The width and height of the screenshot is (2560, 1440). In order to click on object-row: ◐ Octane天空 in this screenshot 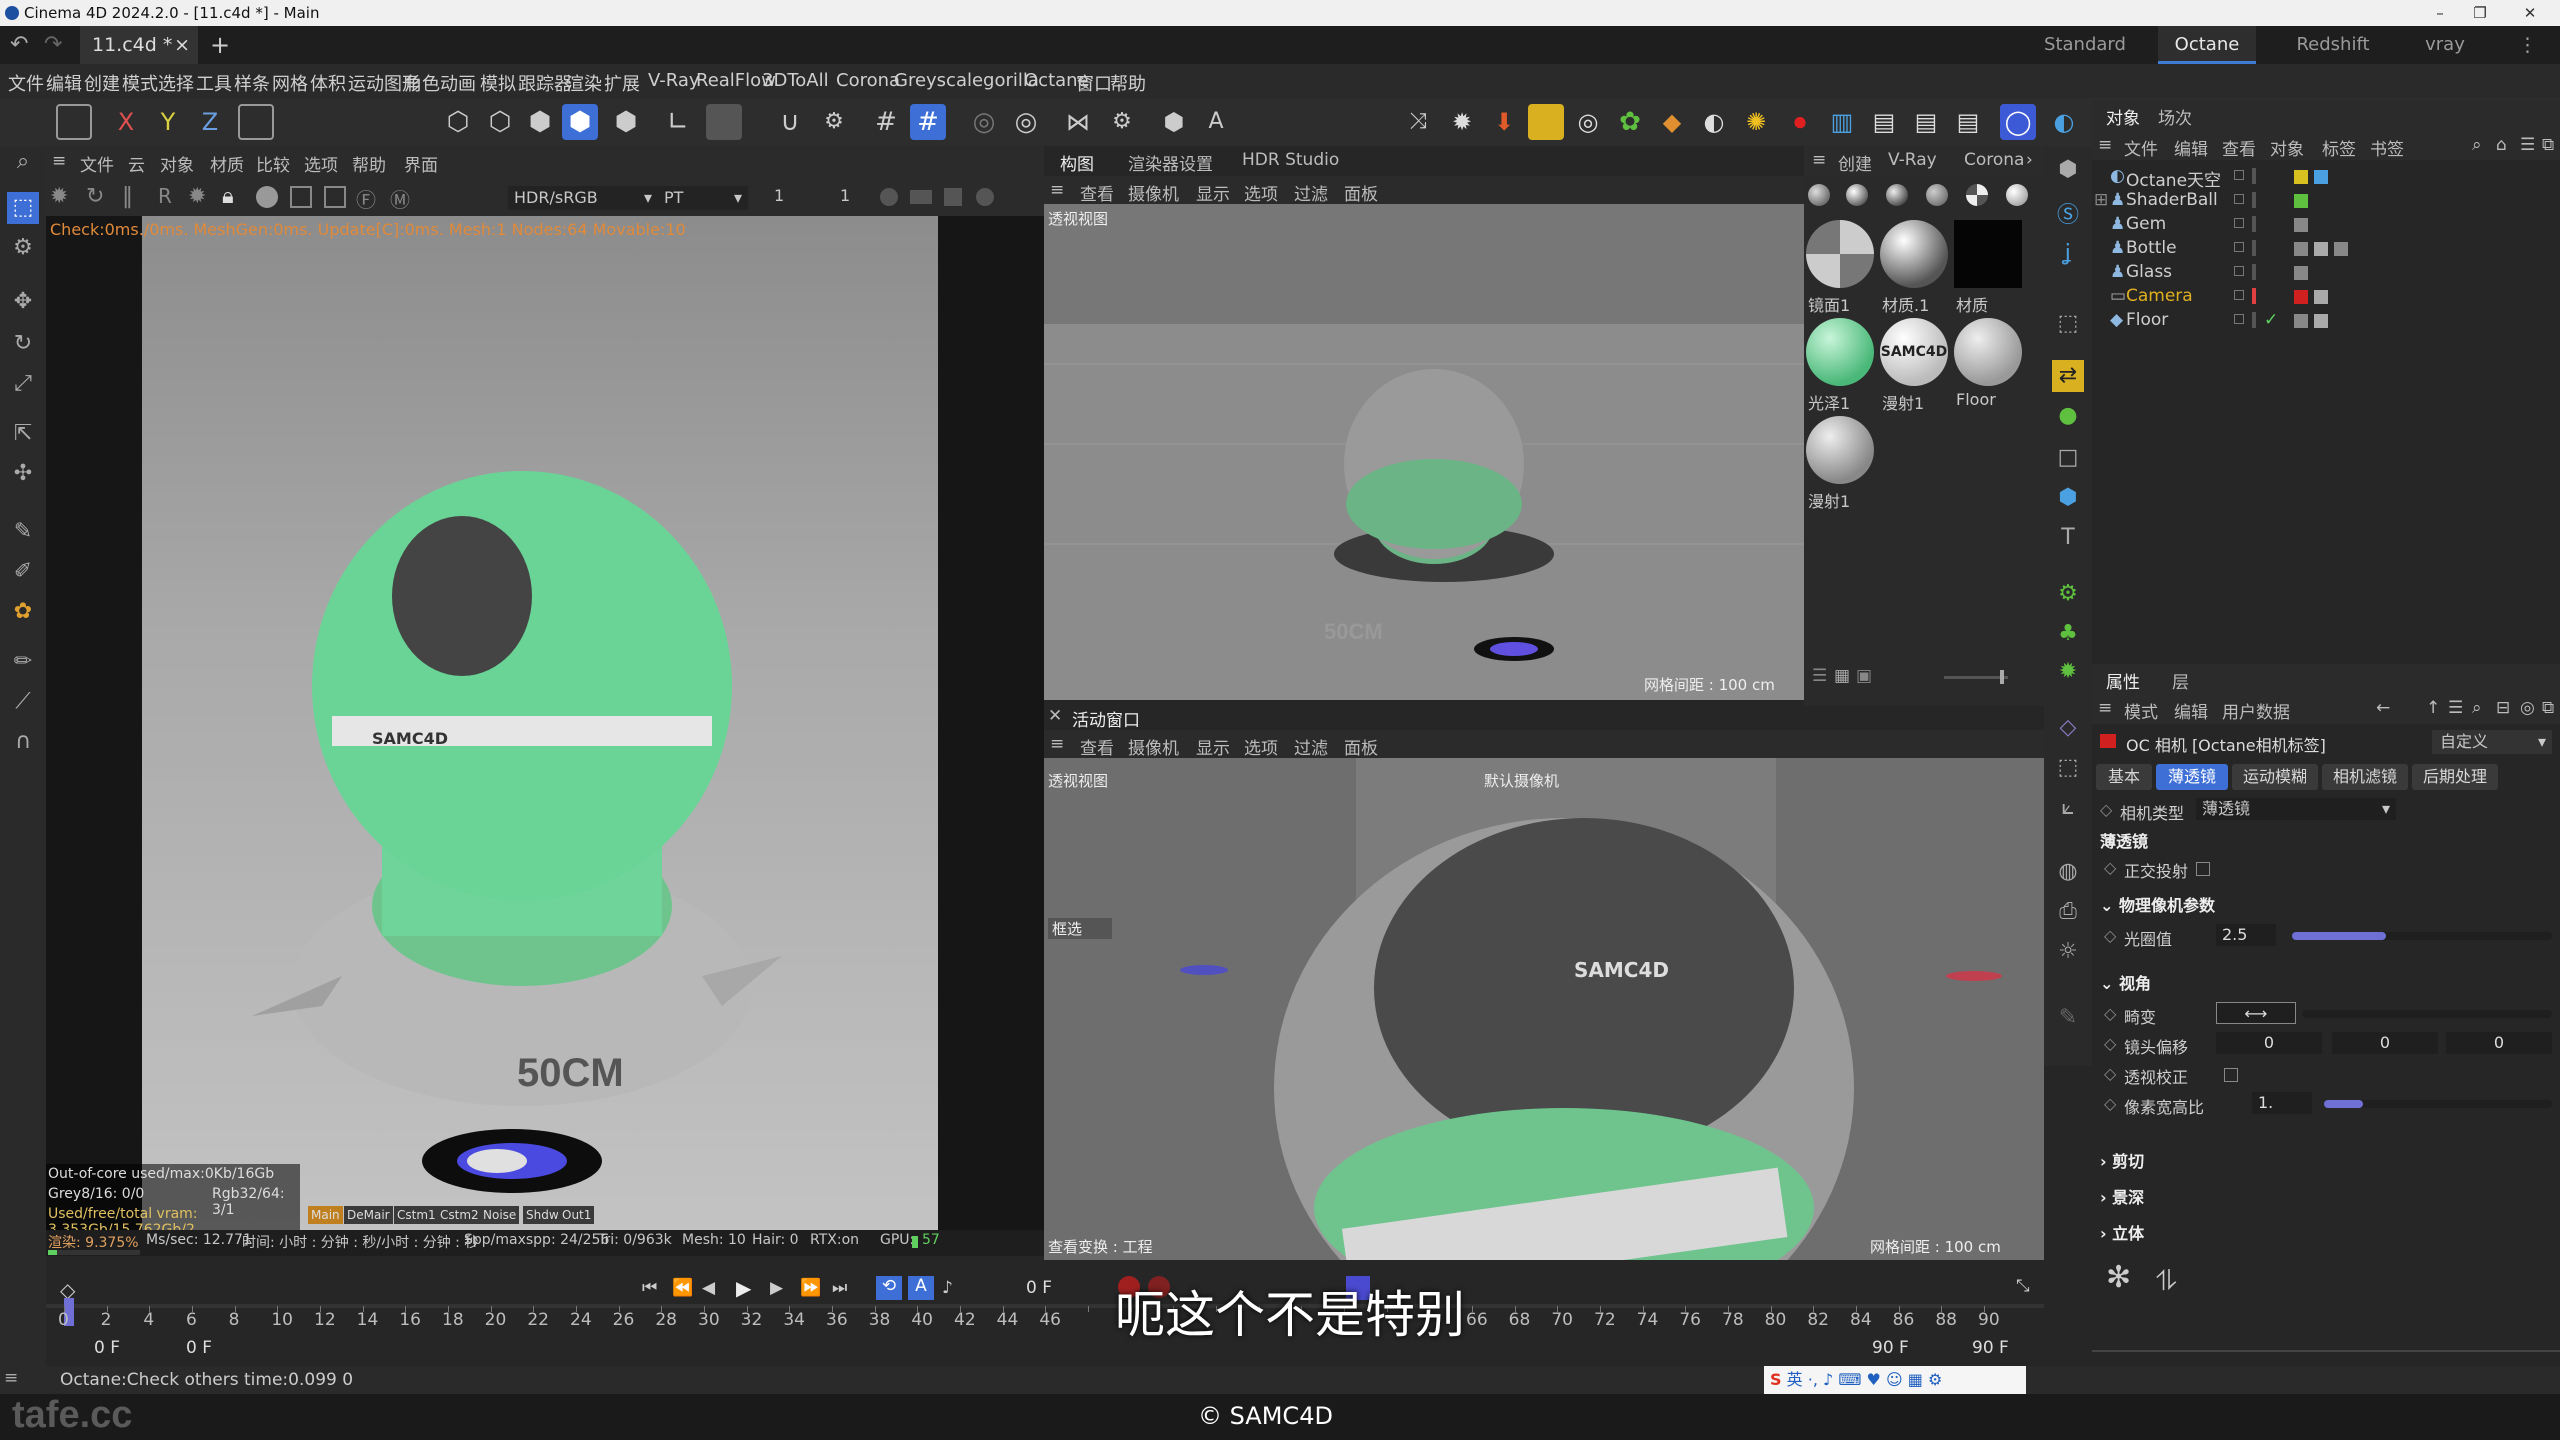, I will do `click(2326, 178)`.